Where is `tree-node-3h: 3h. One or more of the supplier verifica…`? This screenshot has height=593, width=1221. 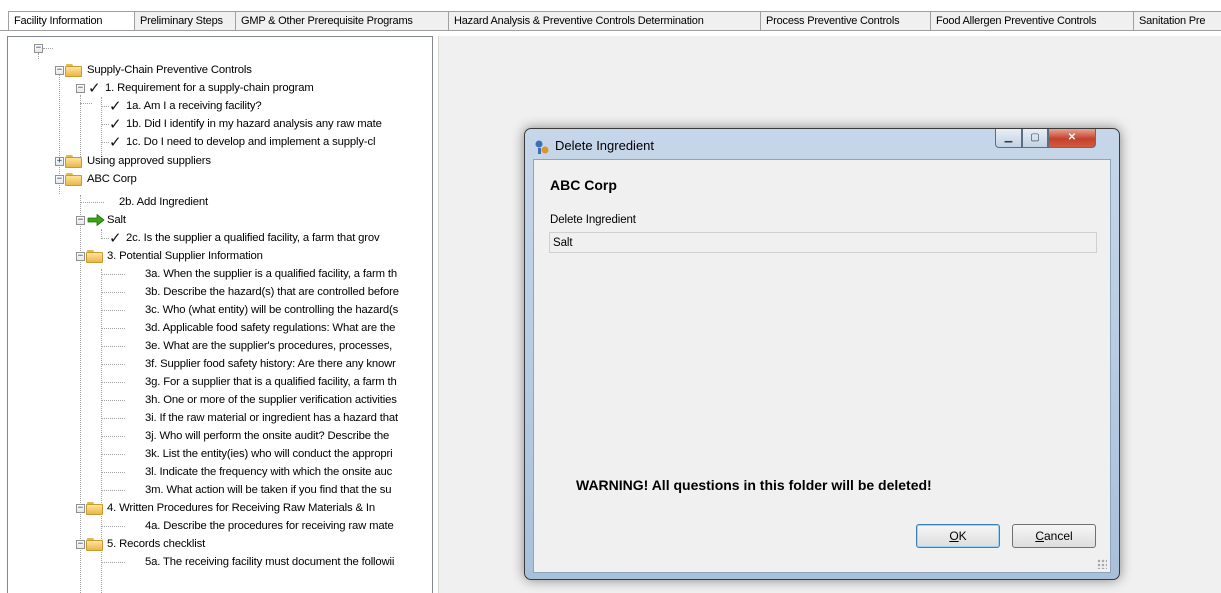
tree-node-3h: 3h. One or more of the supplier verifica… is located at coordinates (271, 400).